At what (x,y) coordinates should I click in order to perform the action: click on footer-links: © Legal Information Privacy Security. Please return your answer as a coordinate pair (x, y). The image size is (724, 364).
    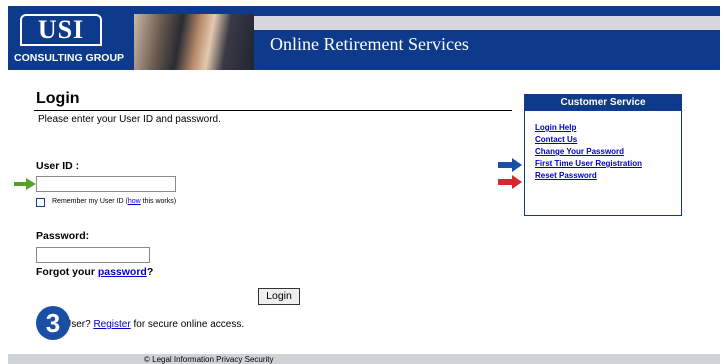
    Looking at the image, I should click on (209, 359).